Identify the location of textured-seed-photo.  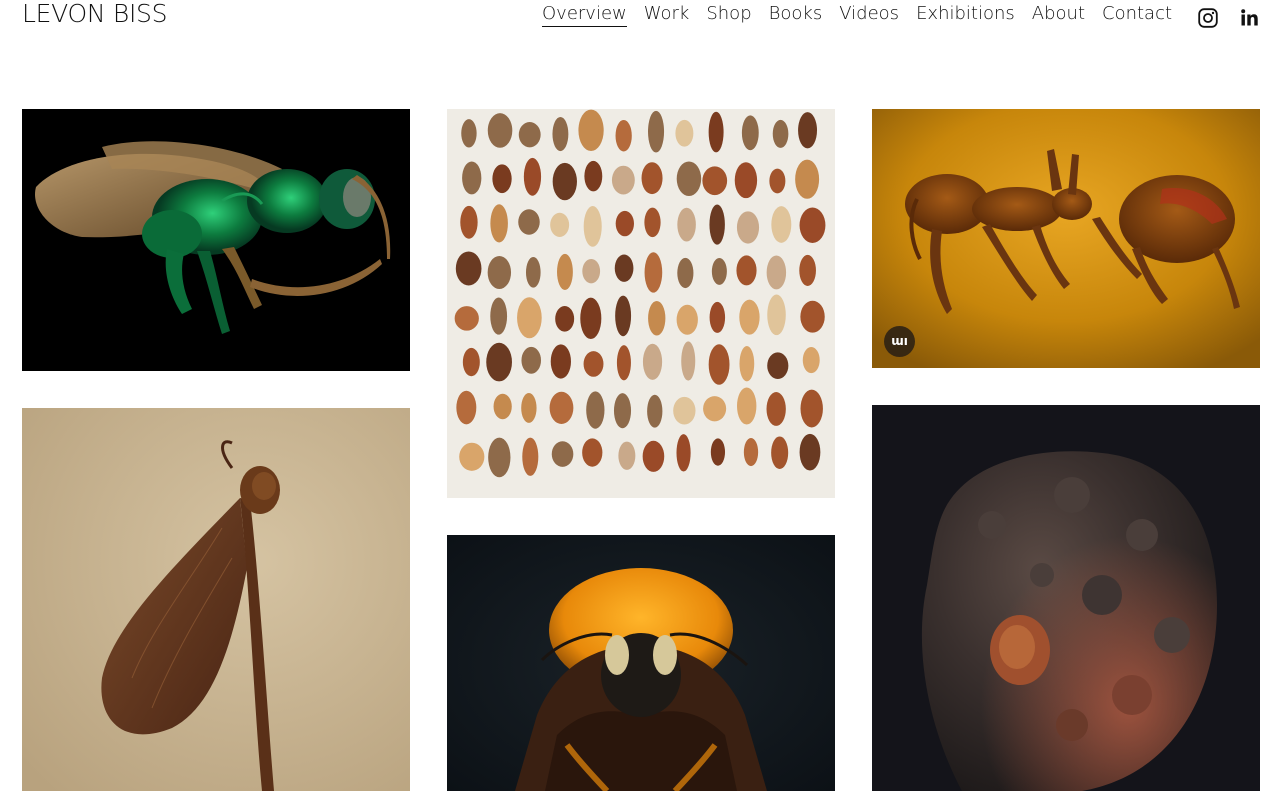
(1066, 598).